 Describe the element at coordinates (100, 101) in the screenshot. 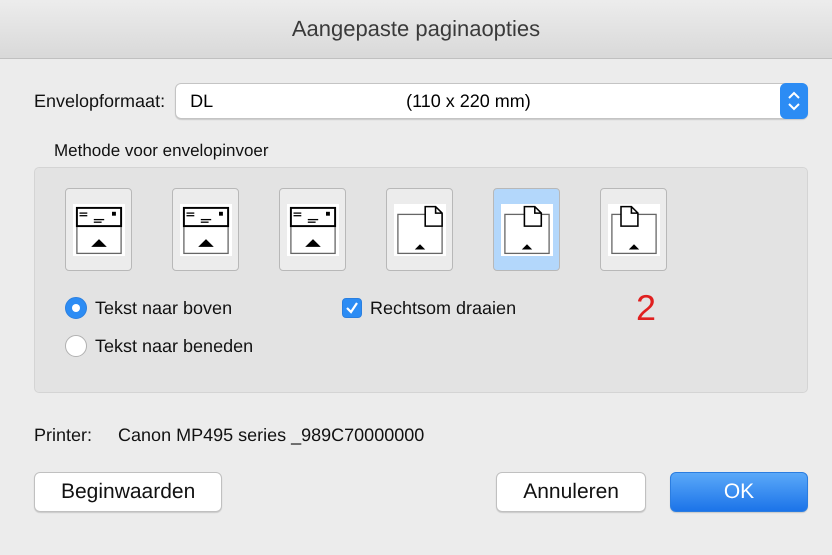

I see `envelope-format-label: Envelopformaat:` at that location.